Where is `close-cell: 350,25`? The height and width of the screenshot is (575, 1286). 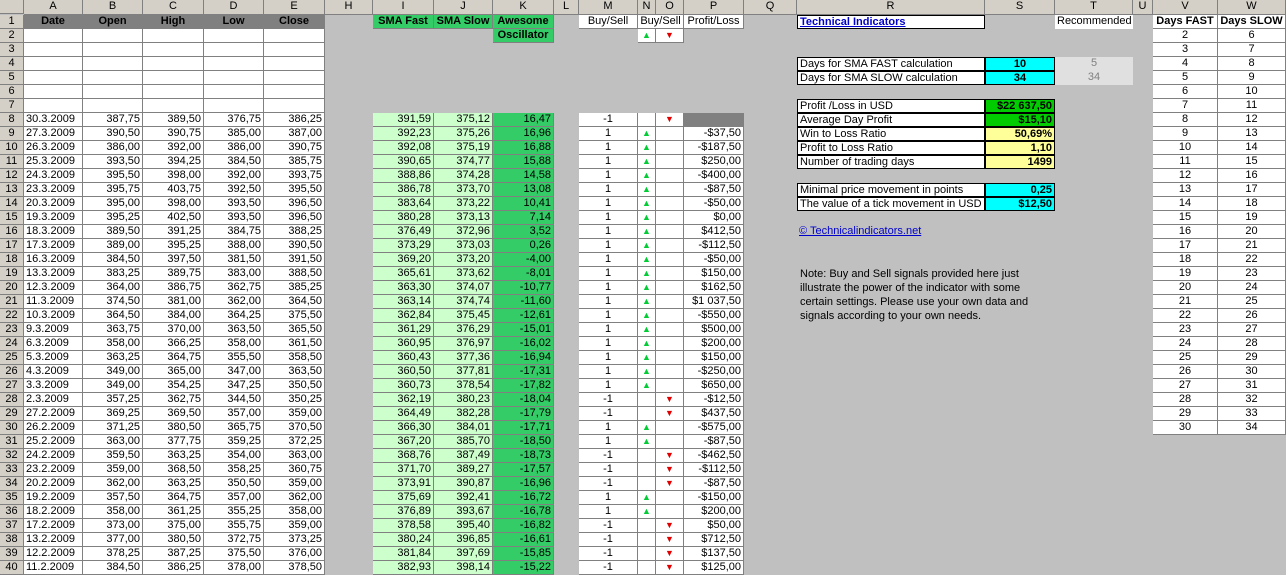 close-cell: 350,25 is located at coordinates (294, 400).